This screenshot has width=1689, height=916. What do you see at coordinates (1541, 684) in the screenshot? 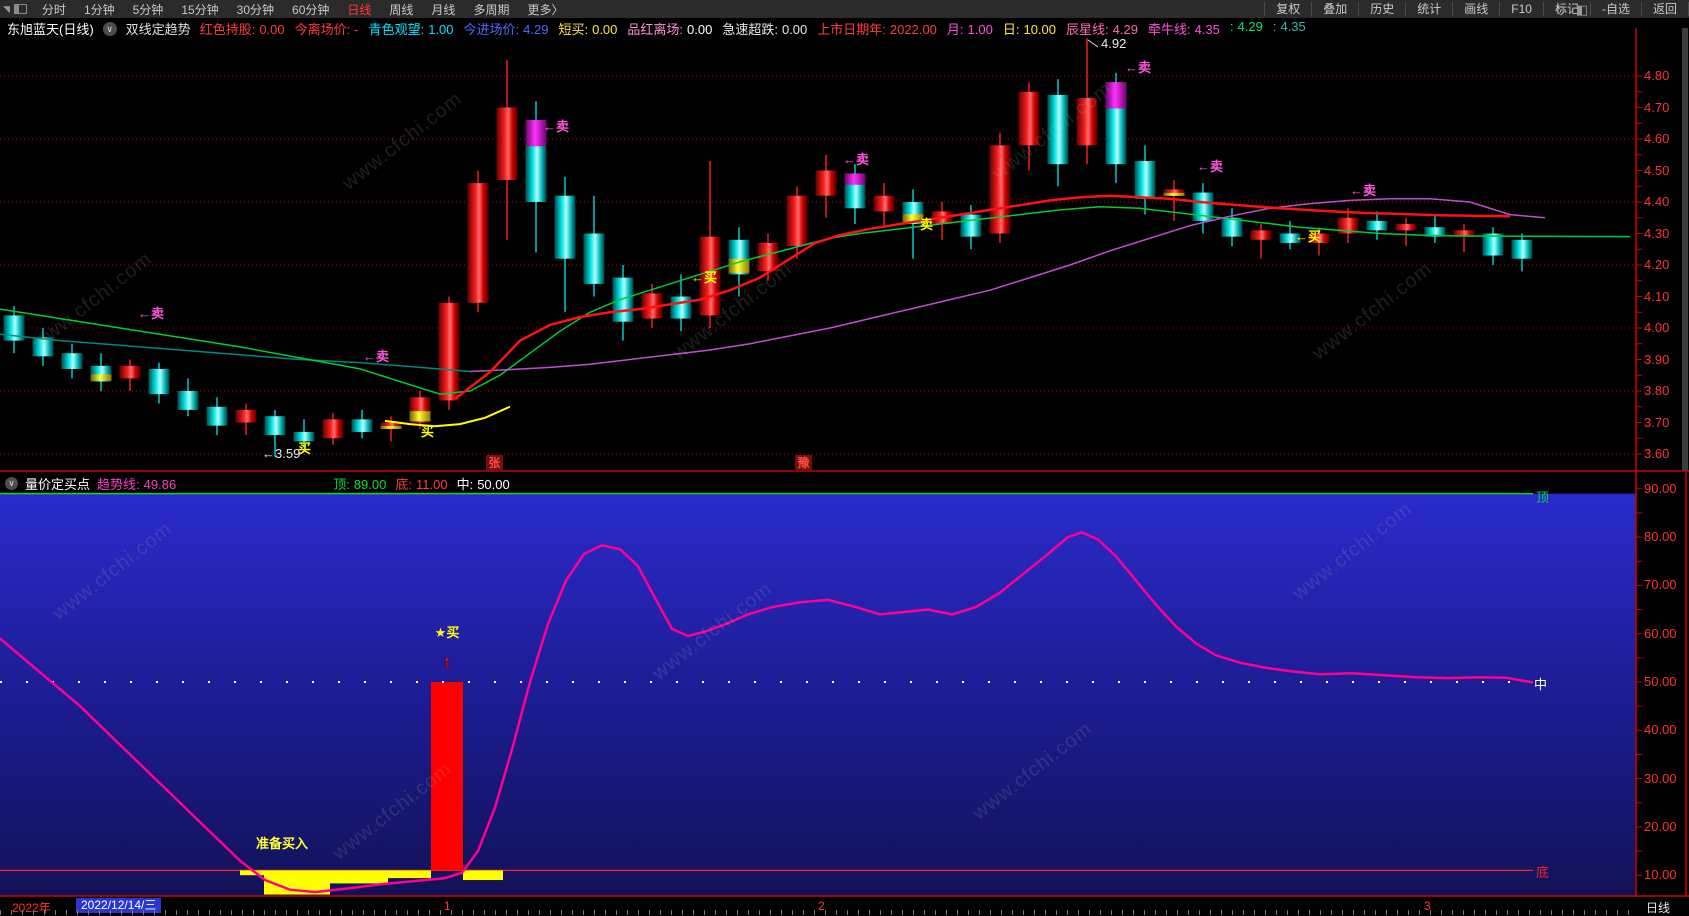
I see `mid-level-label: 中` at bounding box center [1541, 684].